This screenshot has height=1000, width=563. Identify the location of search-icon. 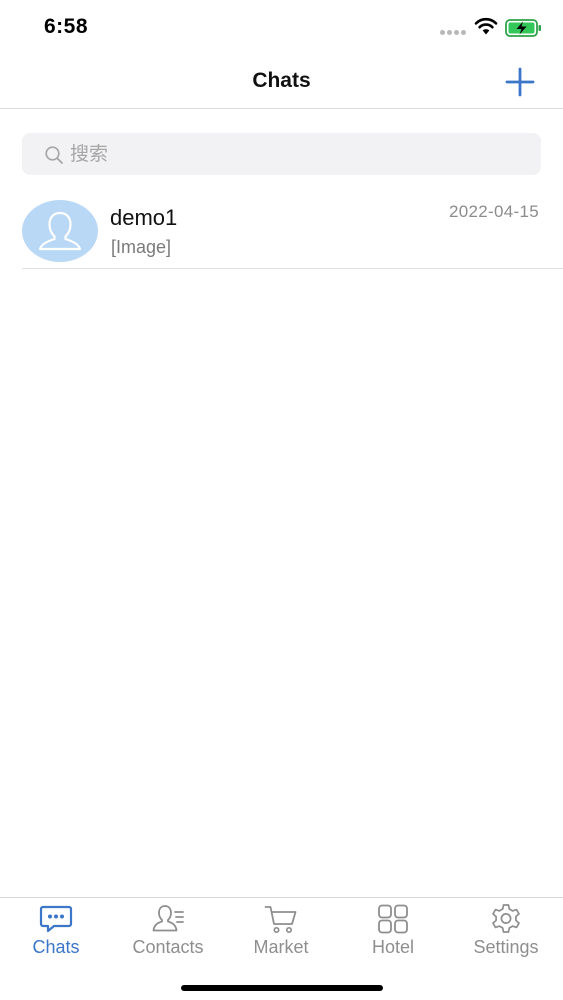
(54, 155).